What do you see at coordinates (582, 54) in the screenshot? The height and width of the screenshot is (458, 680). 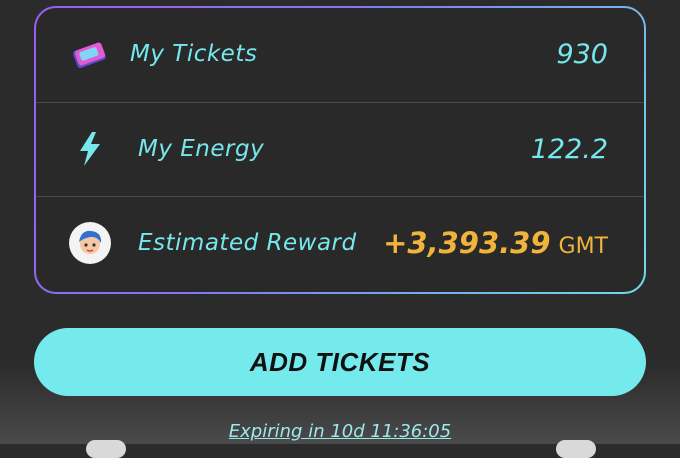 I see `tickets-value: 930` at bounding box center [582, 54].